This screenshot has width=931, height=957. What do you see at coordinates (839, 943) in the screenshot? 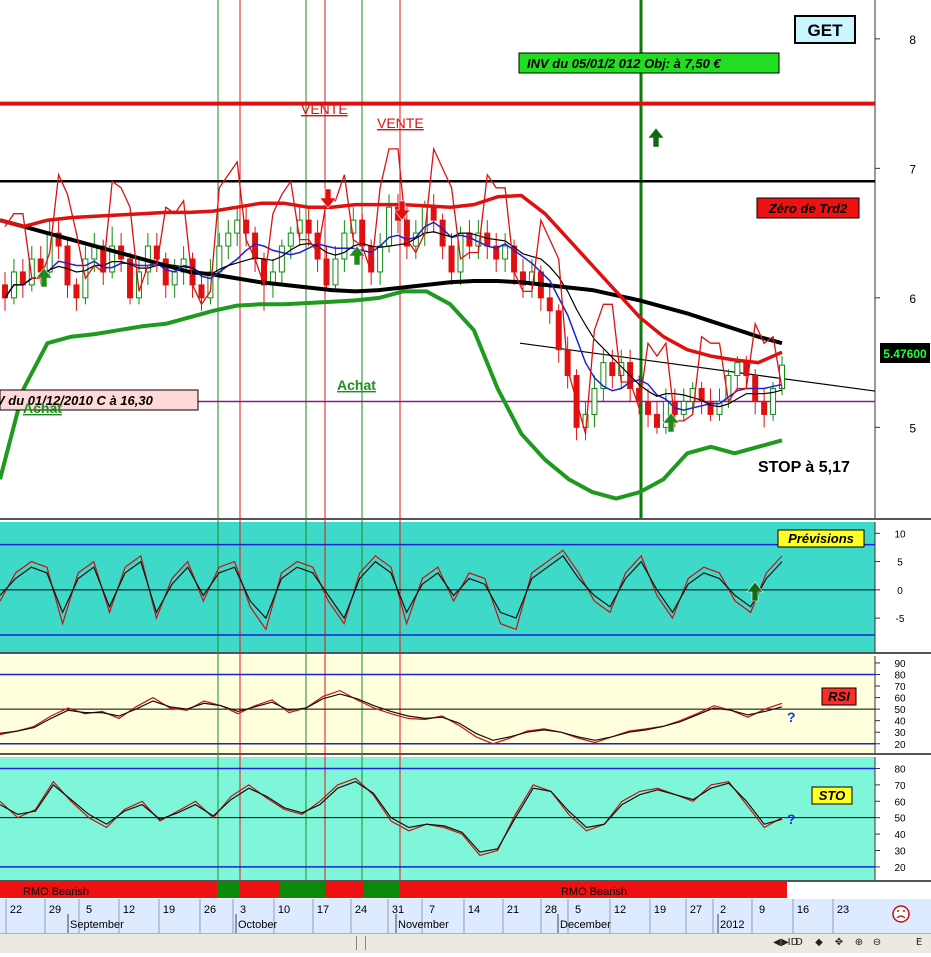
I see `move-icon: ✥` at bounding box center [839, 943].